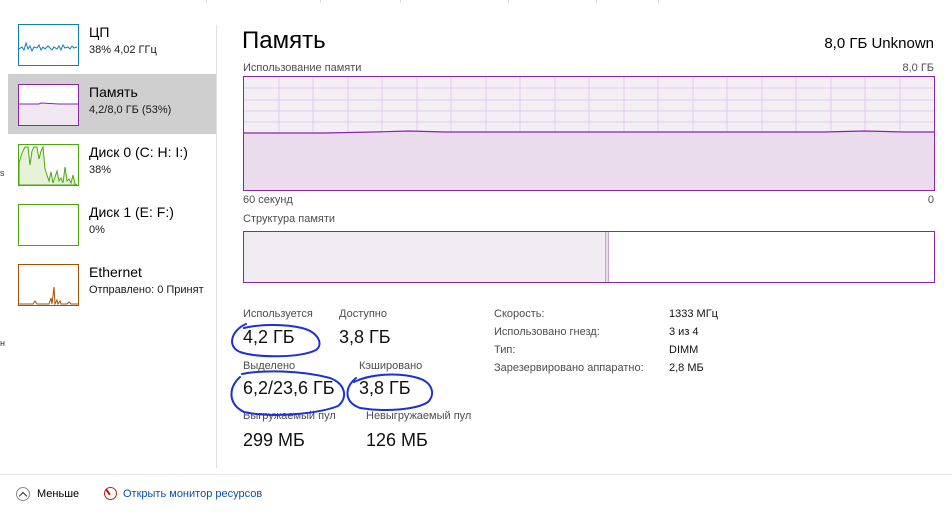 Image resolution: width=952 pixels, height=512 pixels. I want to click on in-use-value: 4,2 ГБ, so click(269, 337).